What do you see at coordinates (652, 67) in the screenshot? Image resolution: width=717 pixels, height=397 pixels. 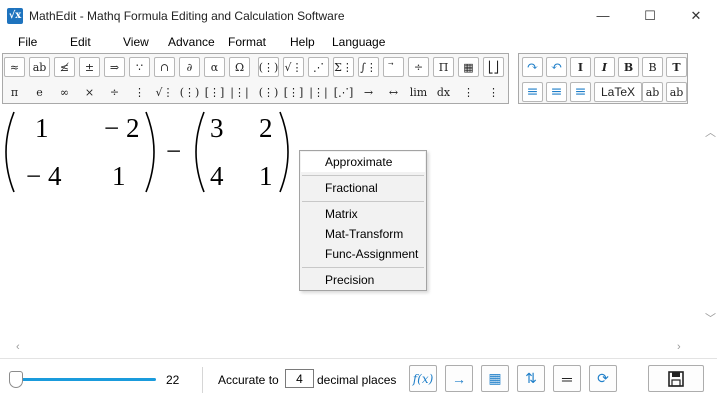 I see `blackboard-button: B` at bounding box center [652, 67].